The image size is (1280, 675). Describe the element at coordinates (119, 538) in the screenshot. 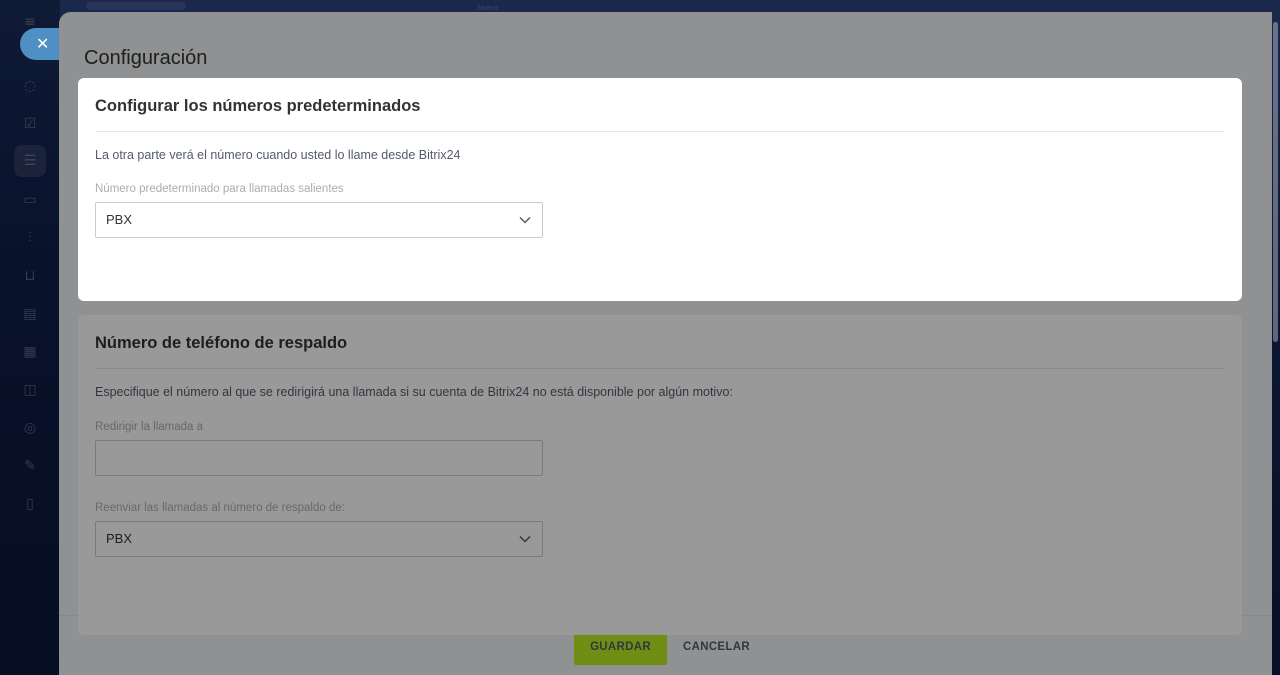

I see `forward-calls-value: PBX` at that location.